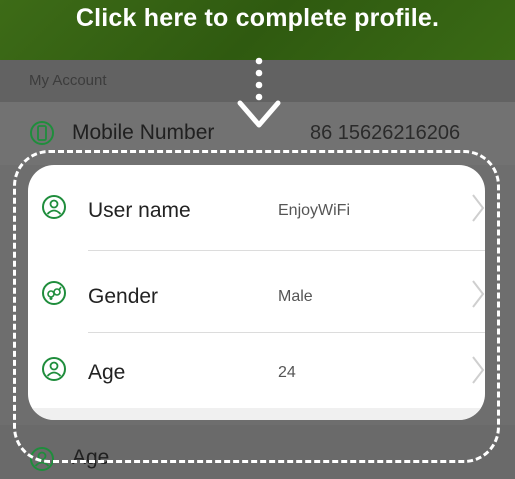 Image resolution: width=515 pixels, height=479 pixels. What do you see at coordinates (259, 100) in the screenshot?
I see `arrow-down-icon` at bounding box center [259, 100].